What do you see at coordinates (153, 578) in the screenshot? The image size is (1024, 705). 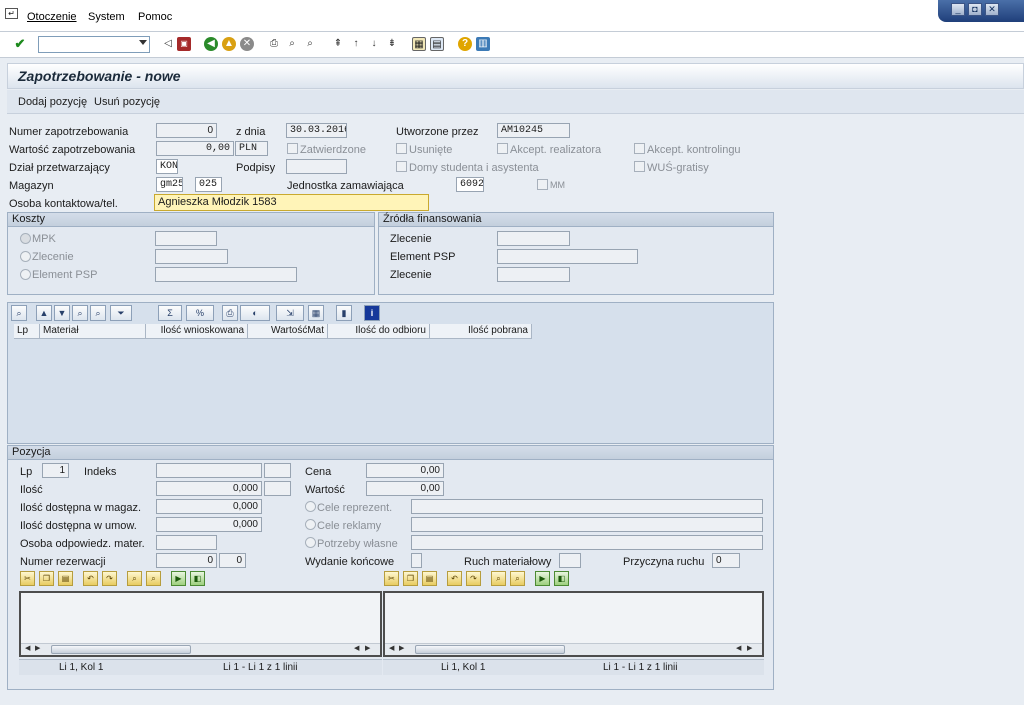 I see `find-next-text-icon: ⌕` at bounding box center [153, 578].